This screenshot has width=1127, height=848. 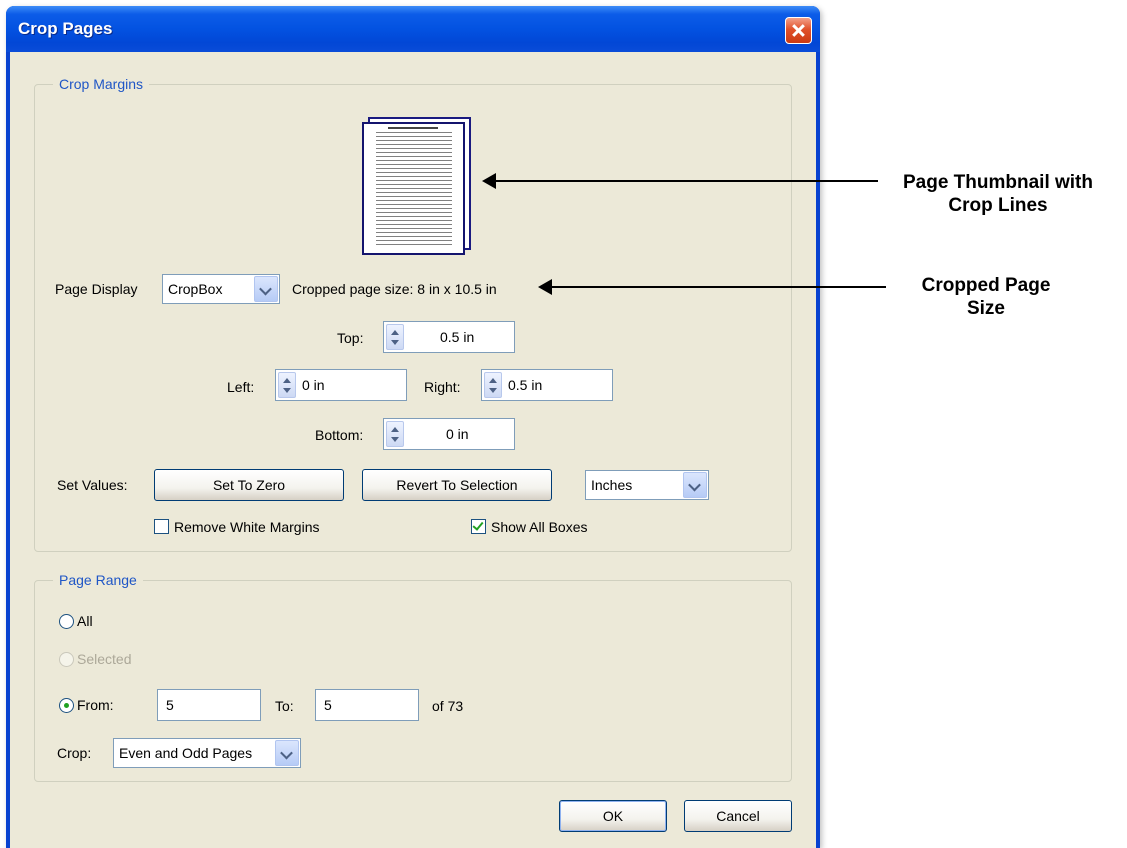 I want to click on remove-white-margins-checkbox, so click(x=161, y=526).